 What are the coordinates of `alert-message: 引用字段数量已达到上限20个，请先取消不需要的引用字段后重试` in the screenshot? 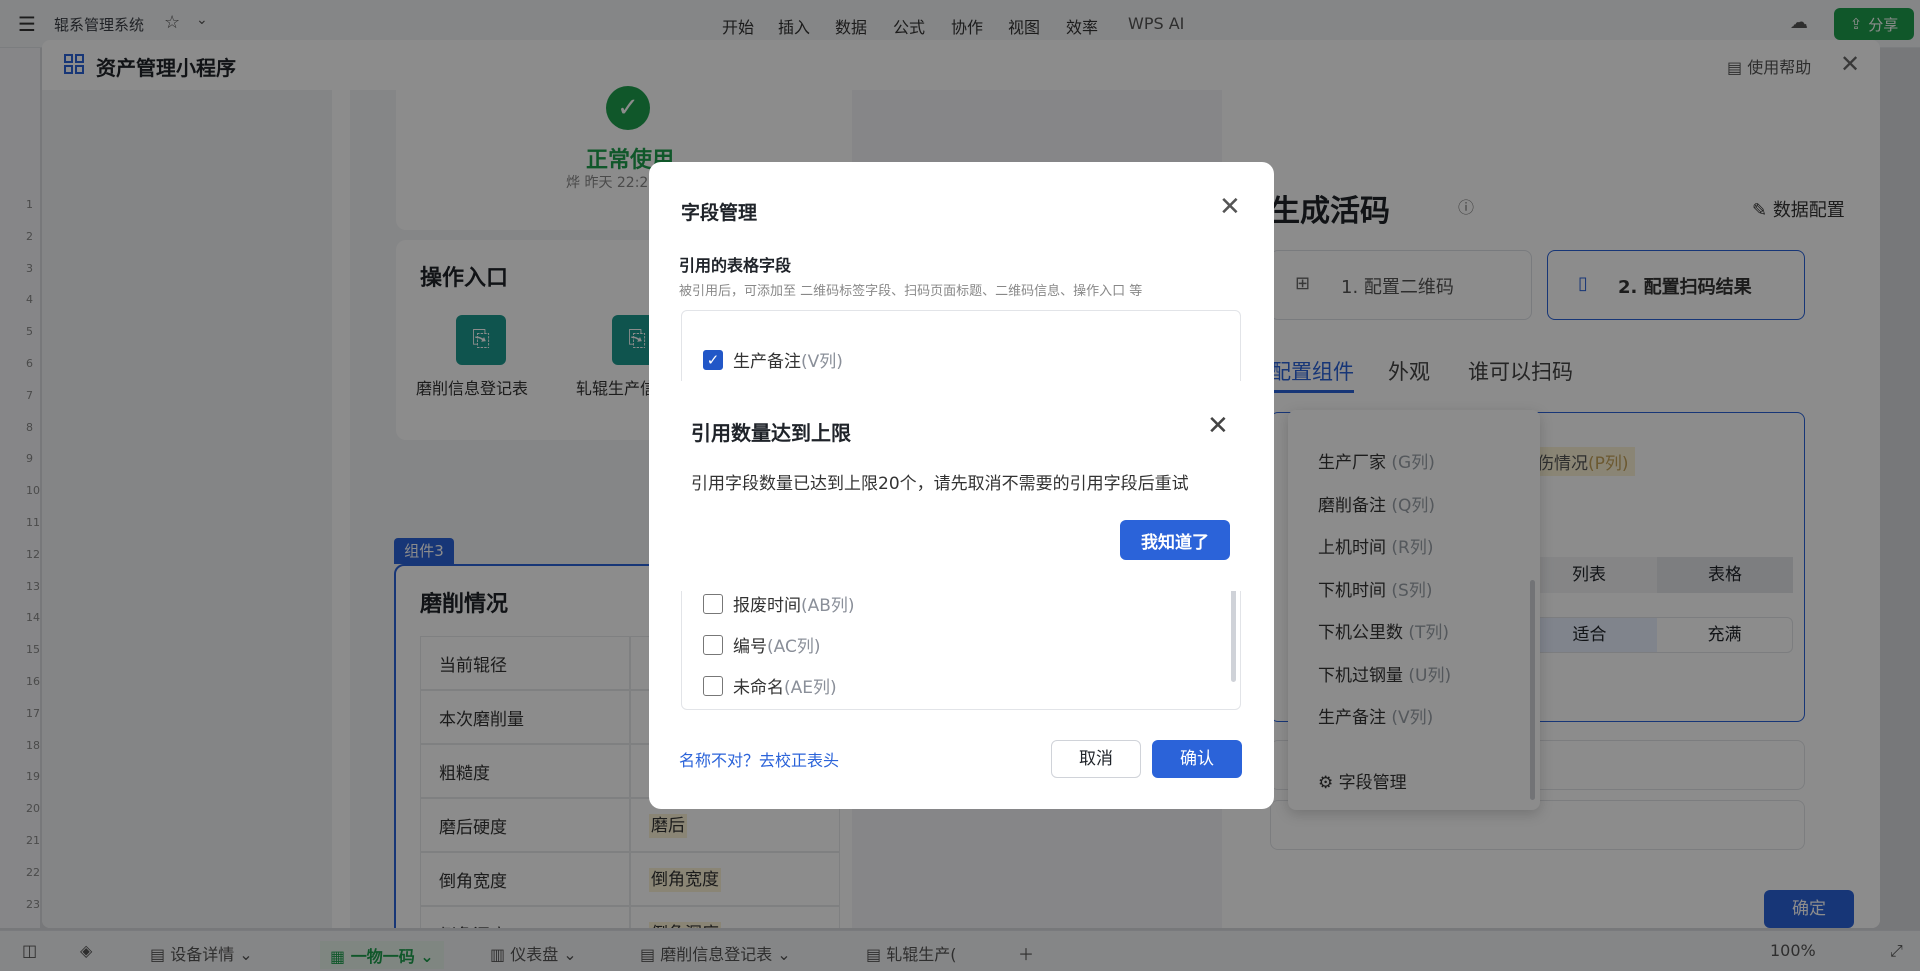 It's located at (940, 484).